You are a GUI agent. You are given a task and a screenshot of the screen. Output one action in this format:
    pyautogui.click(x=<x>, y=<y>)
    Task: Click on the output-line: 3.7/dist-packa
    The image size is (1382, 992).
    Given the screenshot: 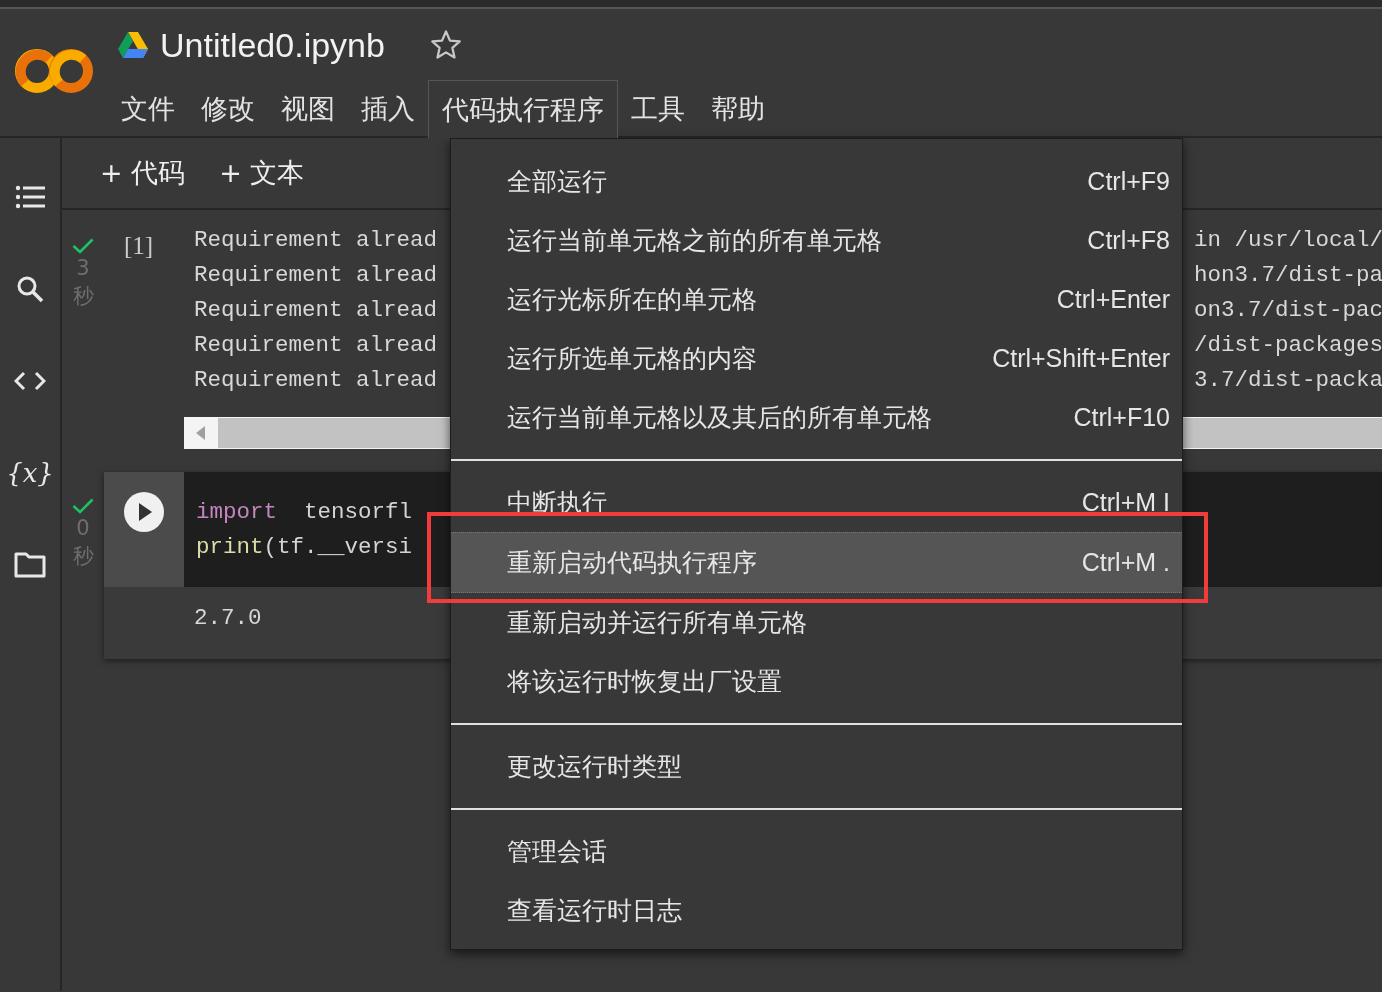 What is the action you would take?
    pyautogui.click(x=1288, y=379)
    